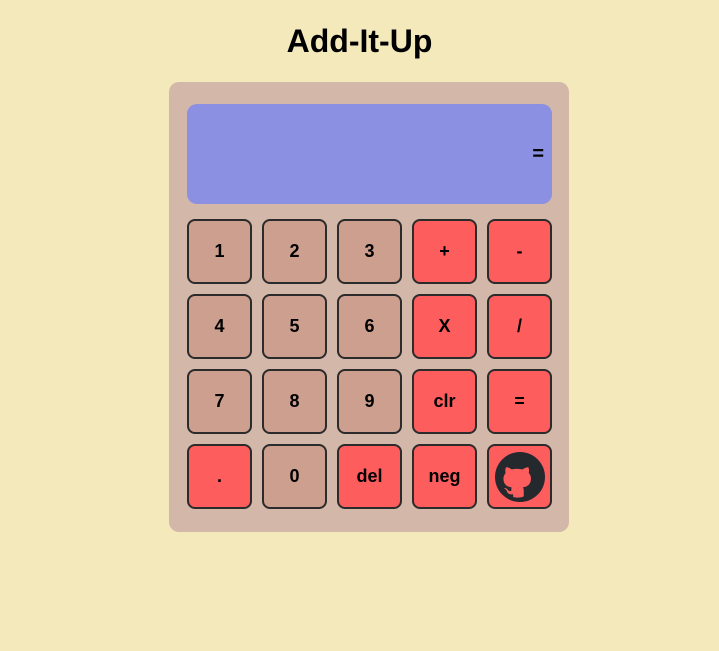 The width and height of the screenshot is (719, 651). What do you see at coordinates (369, 154) in the screenshot?
I see `calculator-display: =` at bounding box center [369, 154].